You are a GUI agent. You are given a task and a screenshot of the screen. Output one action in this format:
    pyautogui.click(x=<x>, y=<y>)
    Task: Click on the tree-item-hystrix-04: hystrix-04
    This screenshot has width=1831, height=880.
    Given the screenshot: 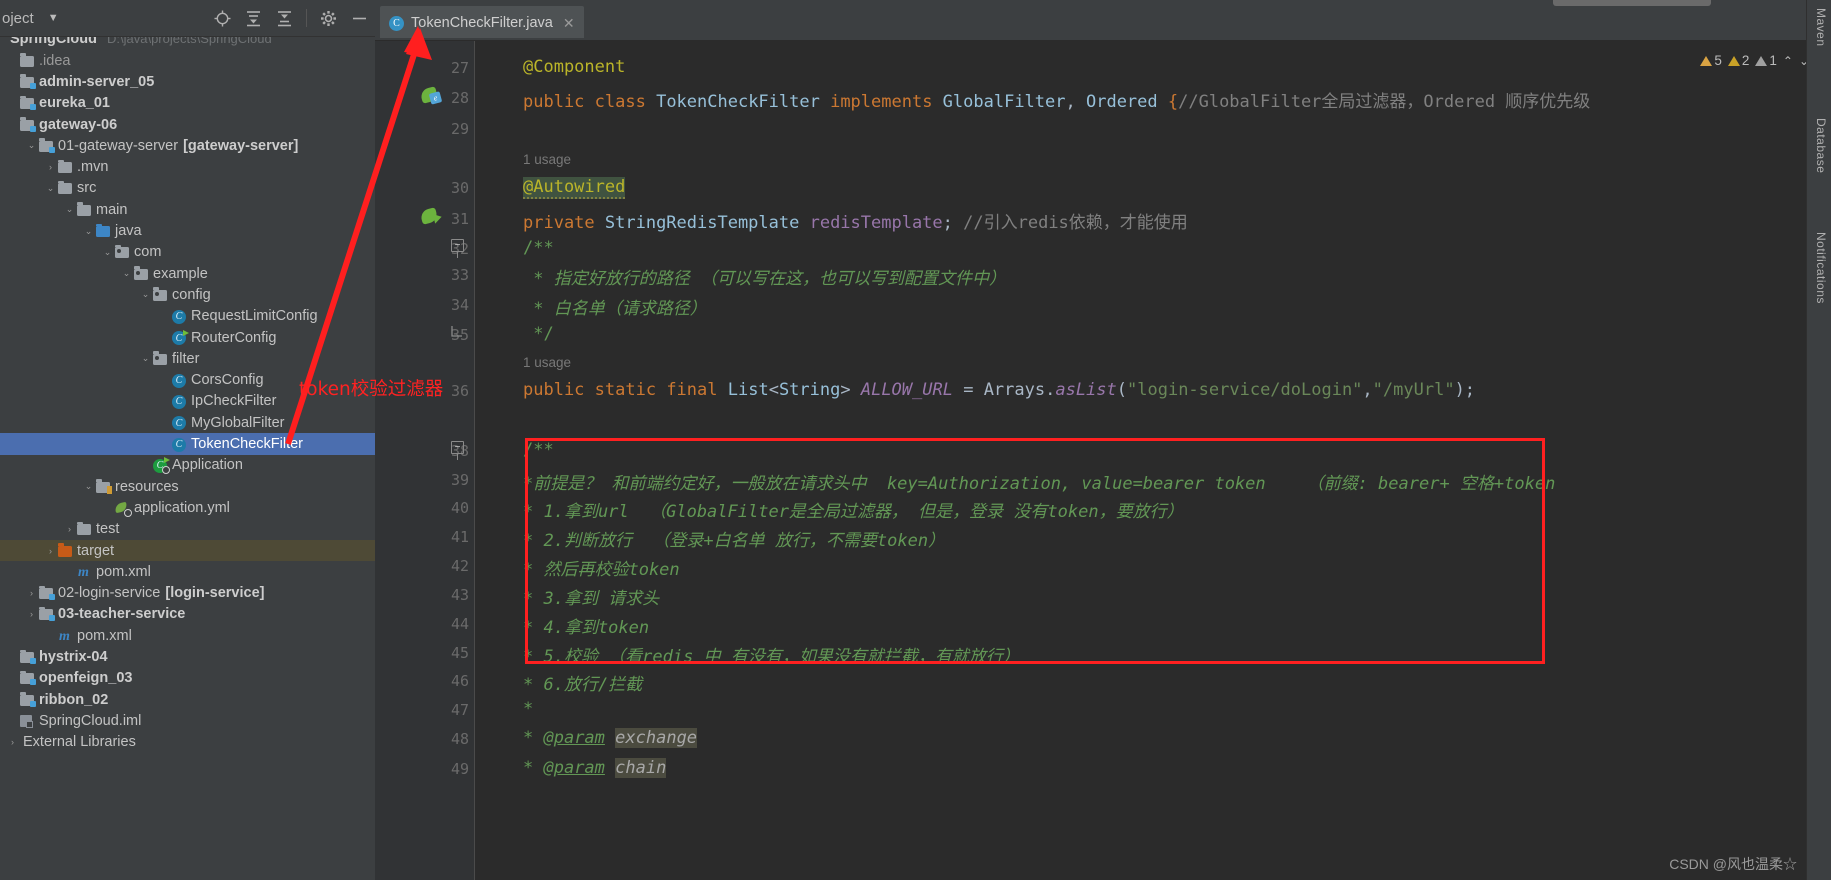 What is the action you would take?
    pyautogui.click(x=187, y=656)
    